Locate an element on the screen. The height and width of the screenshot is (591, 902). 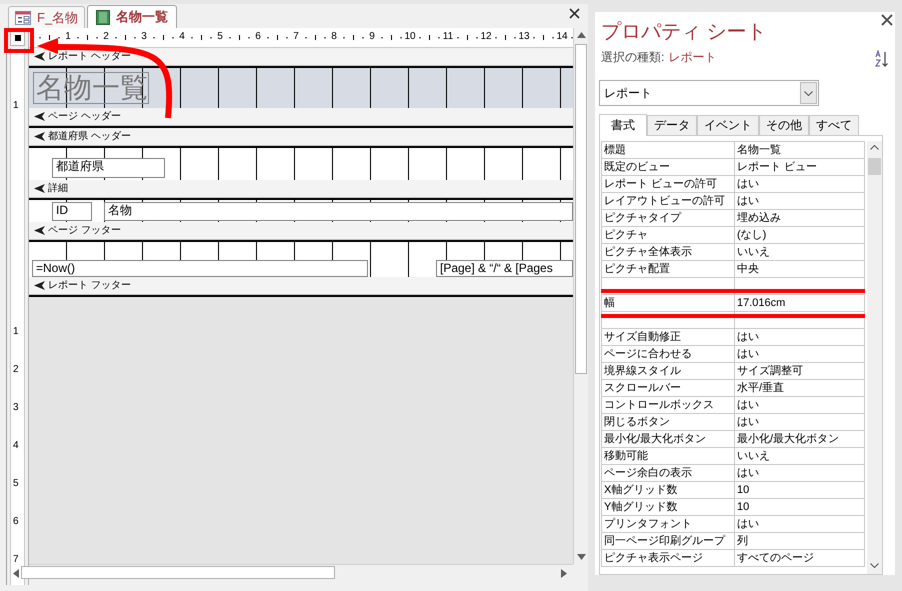
property-value: すべてのページ is located at coordinates (800, 558).